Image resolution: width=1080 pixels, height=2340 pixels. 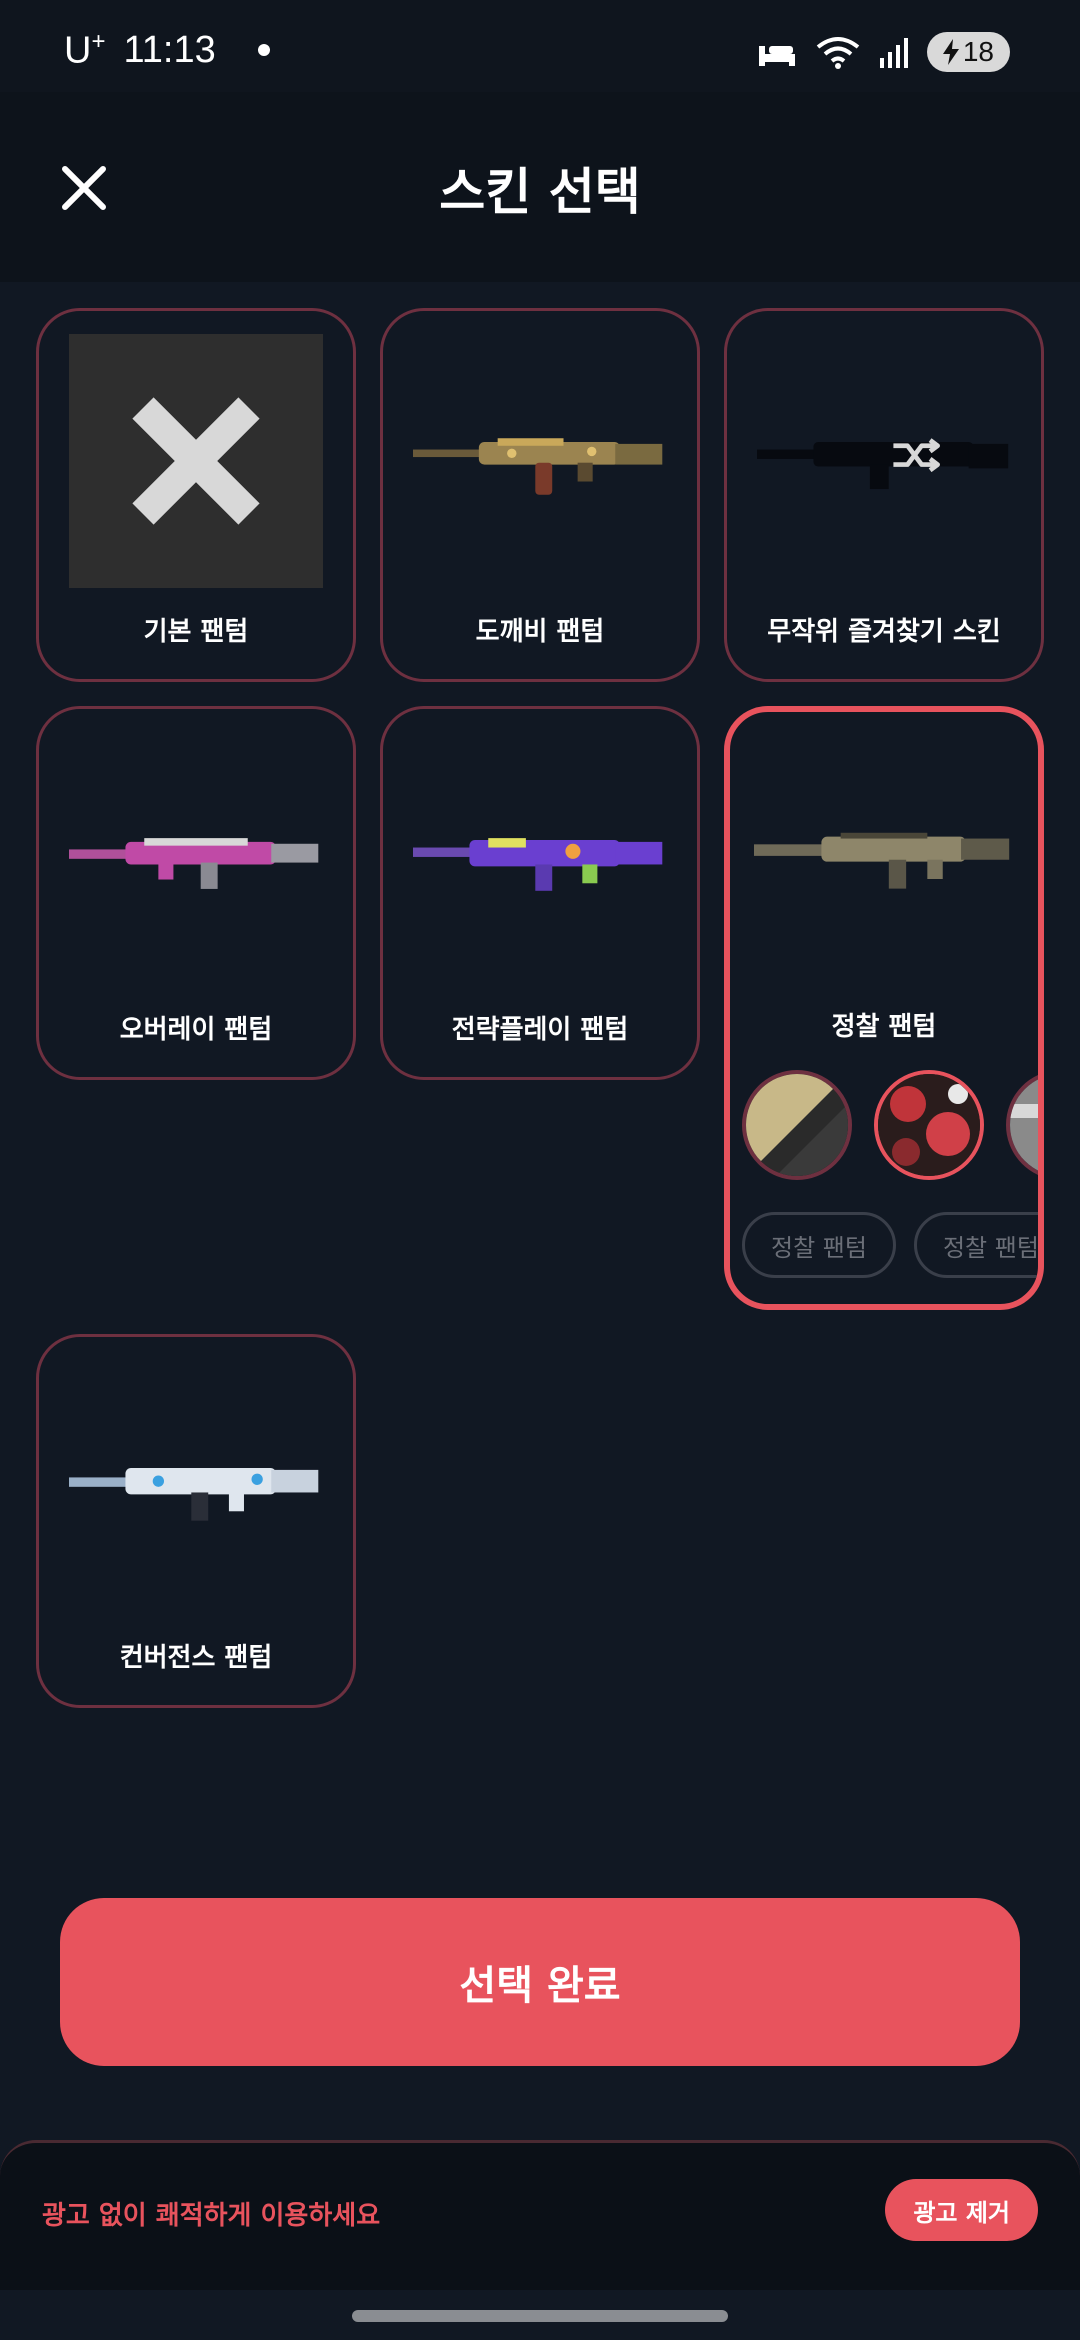 I want to click on wifi-icon, so click(x=838, y=53).